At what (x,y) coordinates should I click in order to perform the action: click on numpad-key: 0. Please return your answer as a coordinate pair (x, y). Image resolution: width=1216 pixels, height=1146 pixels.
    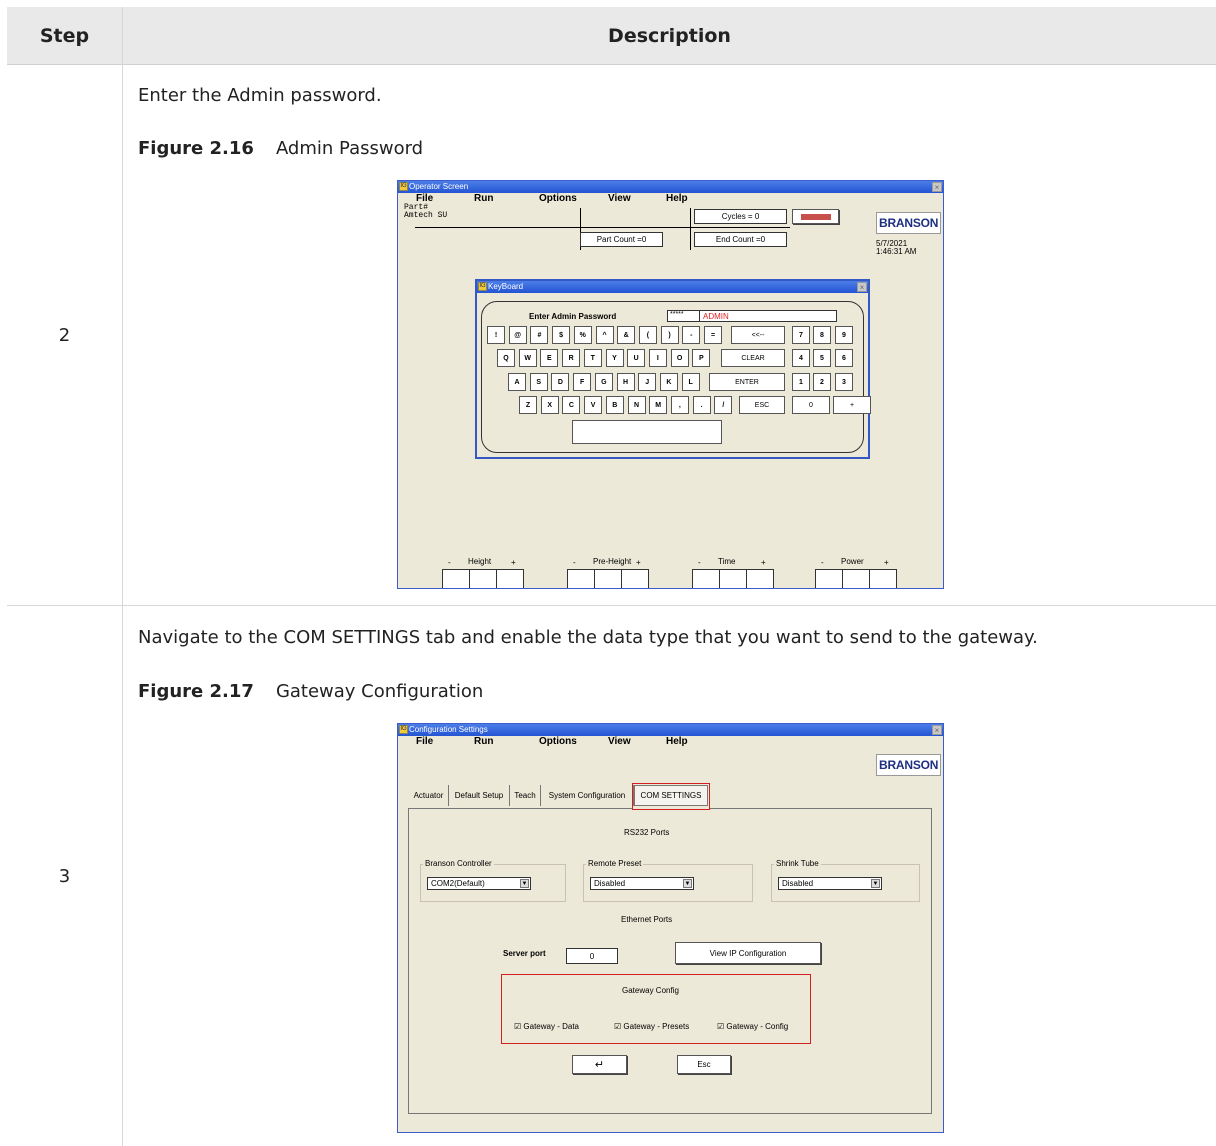
    Looking at the image, I should click on (811, 405).